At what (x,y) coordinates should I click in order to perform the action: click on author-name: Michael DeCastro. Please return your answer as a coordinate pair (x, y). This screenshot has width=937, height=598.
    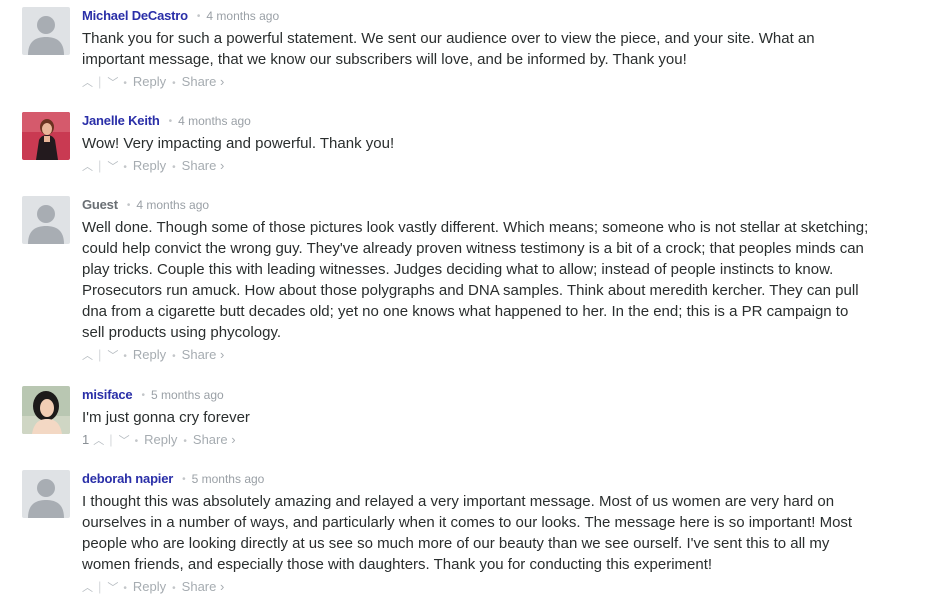
    Looking at the image, I should click on (135, 15).